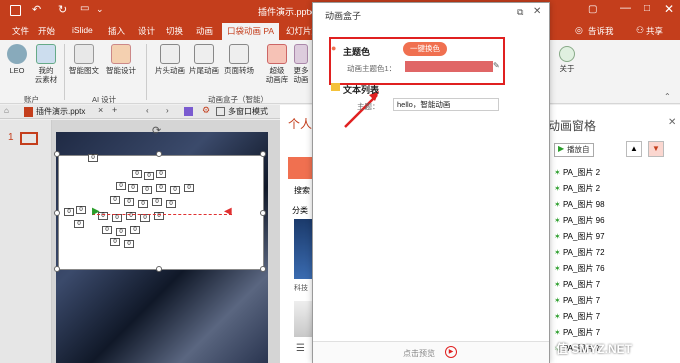 Image resolution: width=680 pixels, height=363 pixels. What do you see at coordinates (204, 31) in the screenshot?
I see `tab-animations: 动画` at bounding box center [204, 31].